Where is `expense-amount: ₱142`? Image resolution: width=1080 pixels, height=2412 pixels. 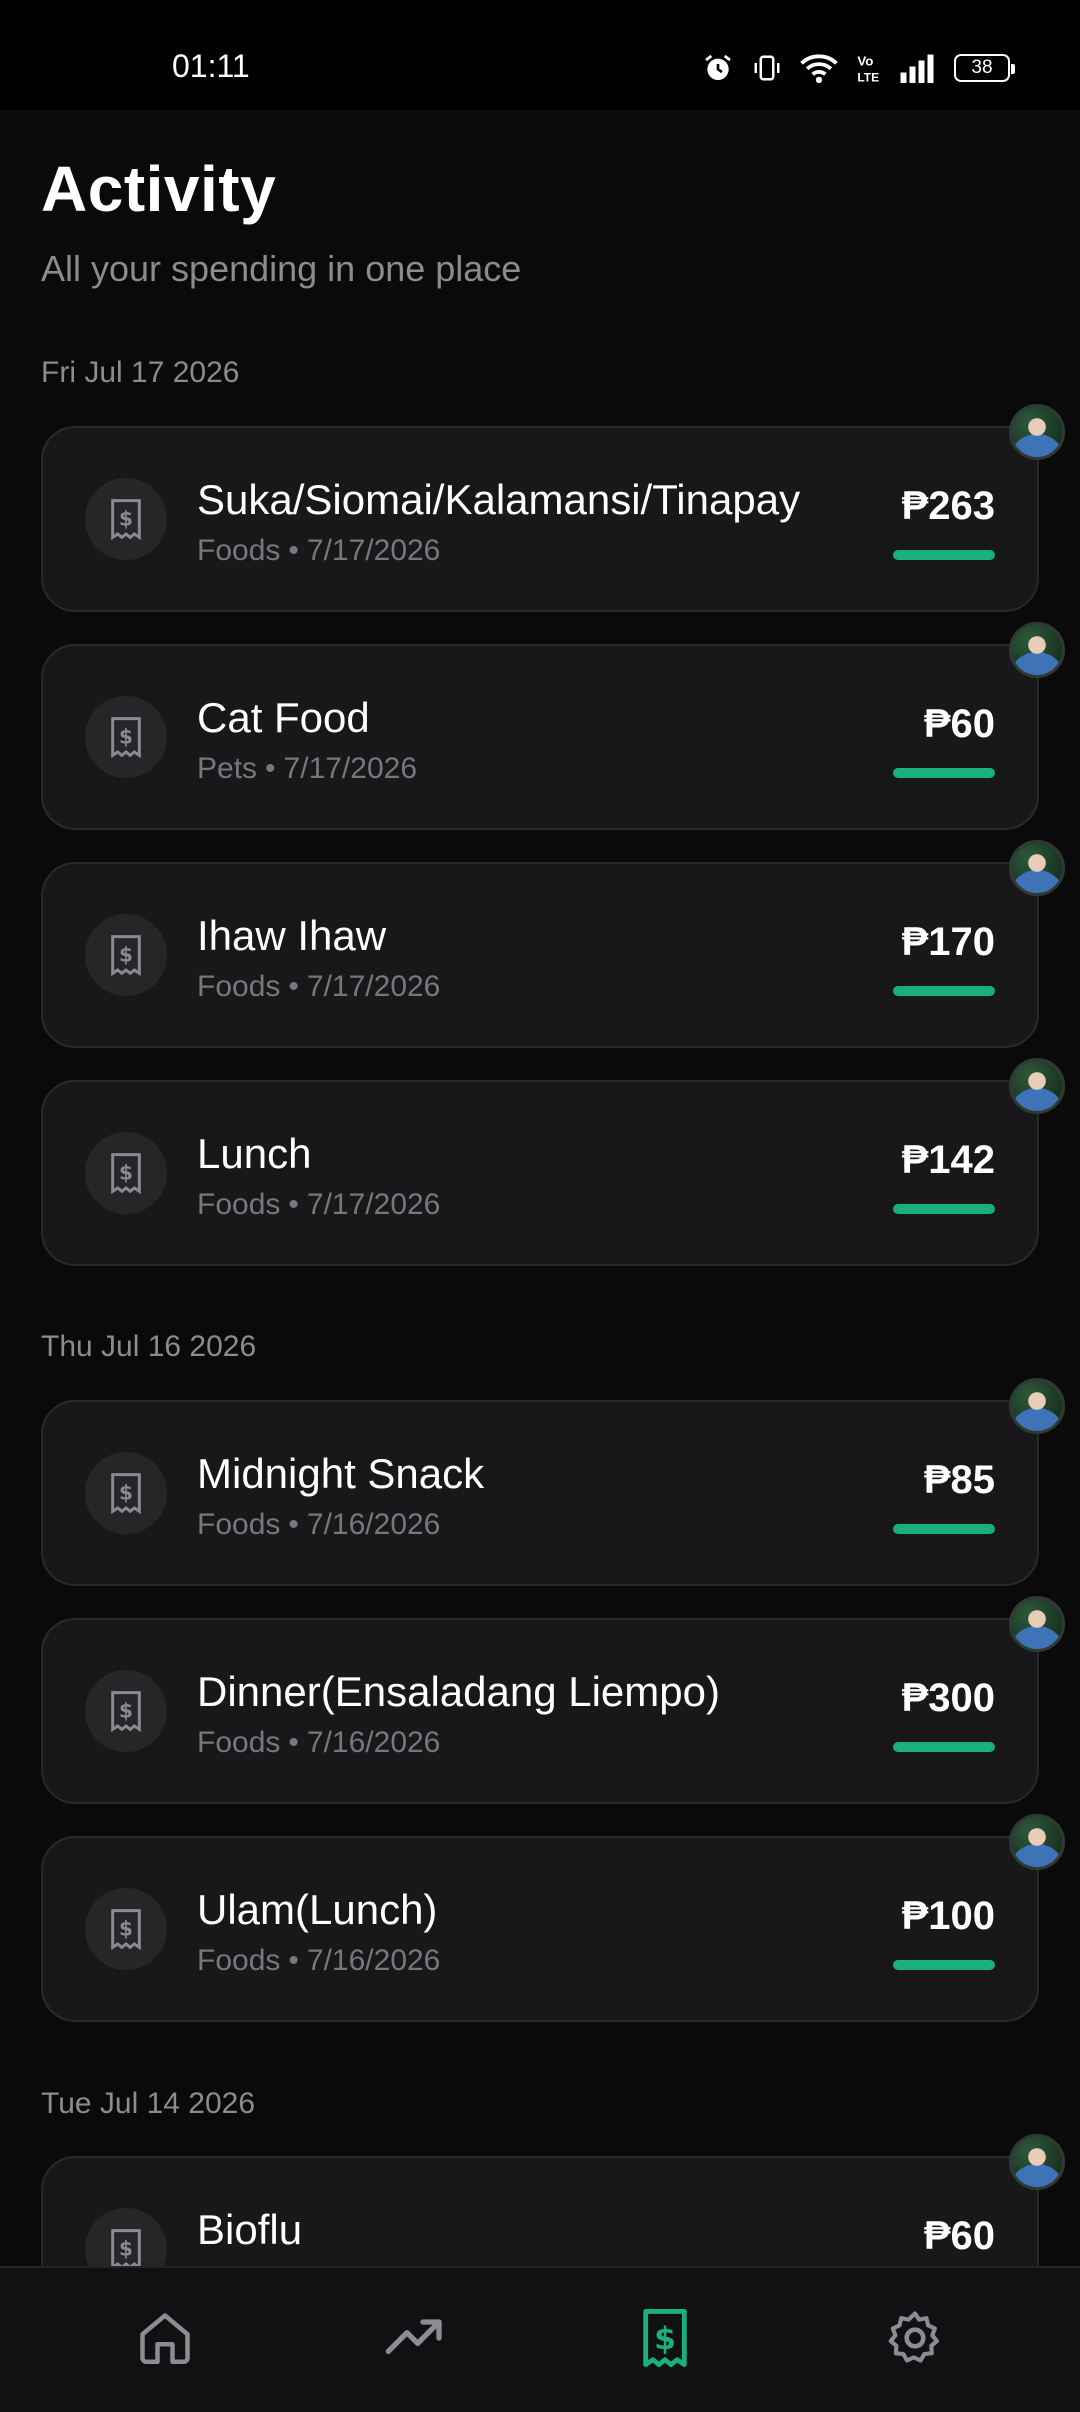 expense-amount: ₱142 is located at coordinates (948, 1160).